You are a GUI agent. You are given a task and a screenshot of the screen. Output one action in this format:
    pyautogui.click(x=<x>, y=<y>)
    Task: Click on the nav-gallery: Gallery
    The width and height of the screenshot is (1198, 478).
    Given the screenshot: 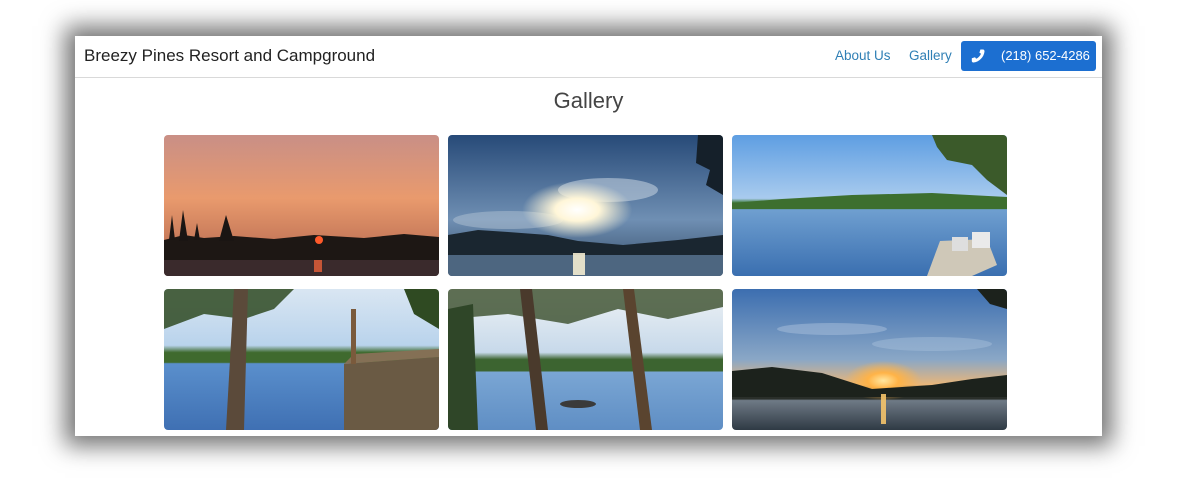 What is the action you would take?
    pyautogui.click(x=930, y=55)
    